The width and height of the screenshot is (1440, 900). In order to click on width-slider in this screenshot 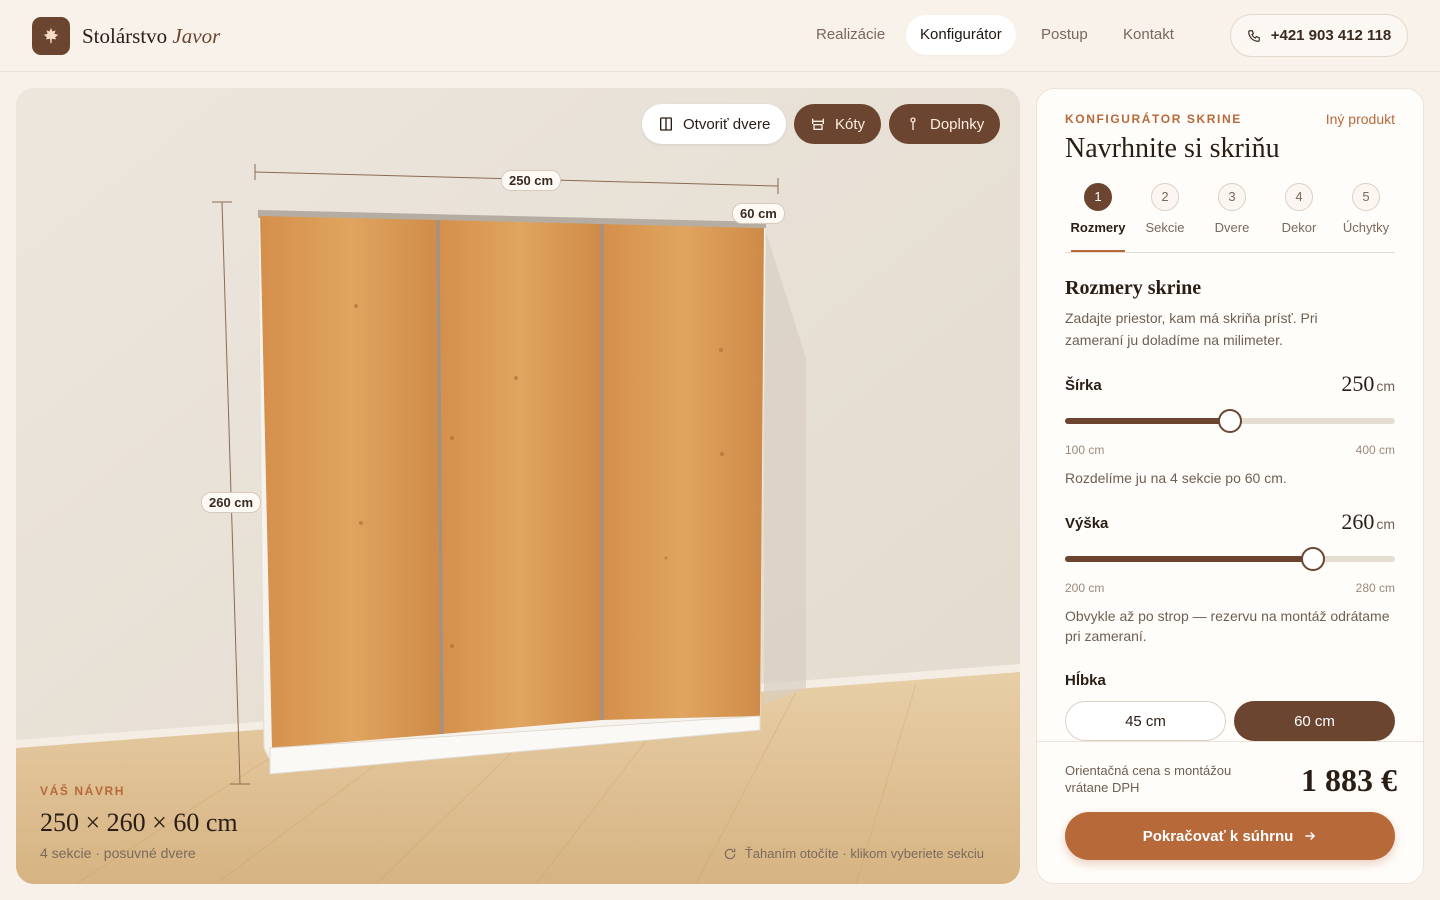, I will do `click(1230, 421)`.